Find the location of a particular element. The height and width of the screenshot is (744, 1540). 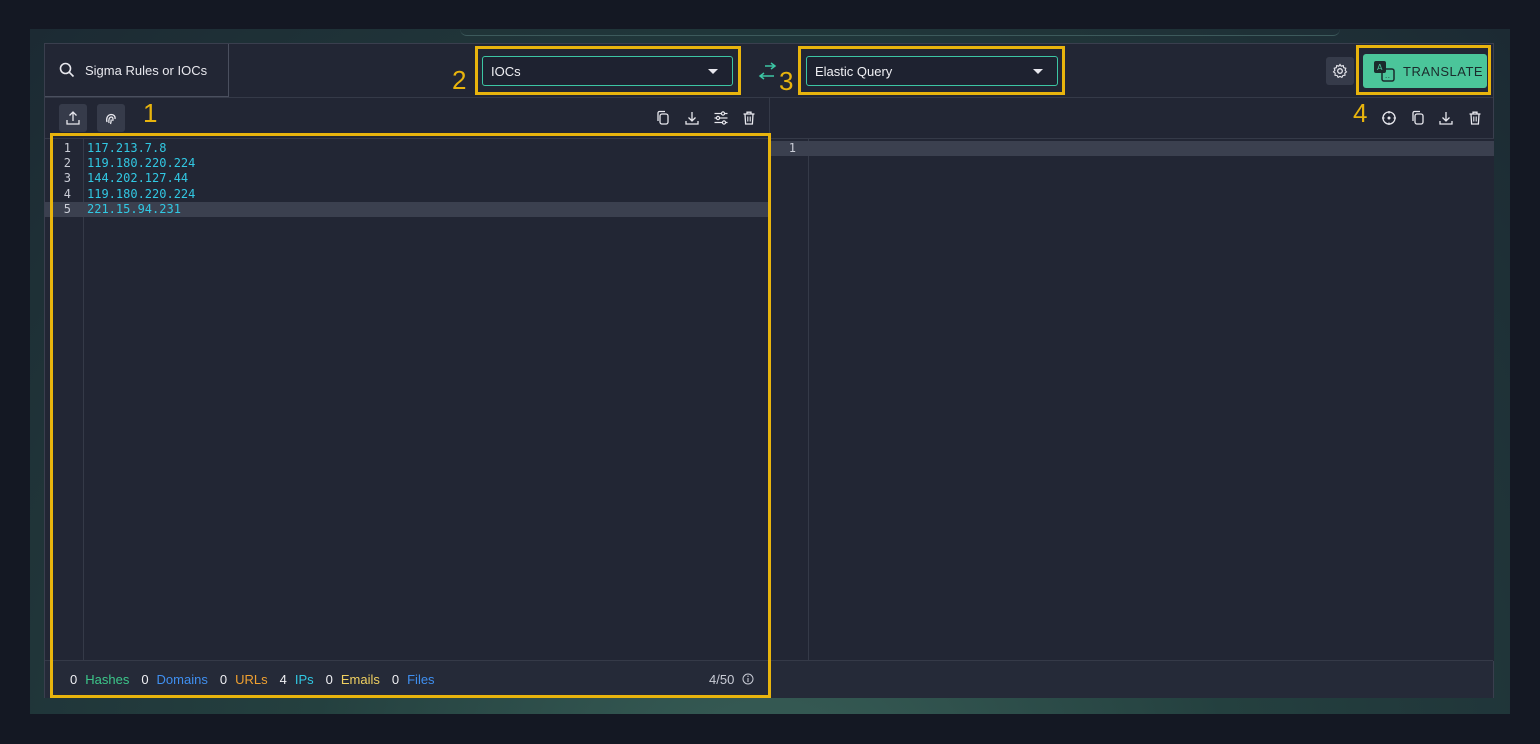

copy-left-button is located at coordinates (663, 118).